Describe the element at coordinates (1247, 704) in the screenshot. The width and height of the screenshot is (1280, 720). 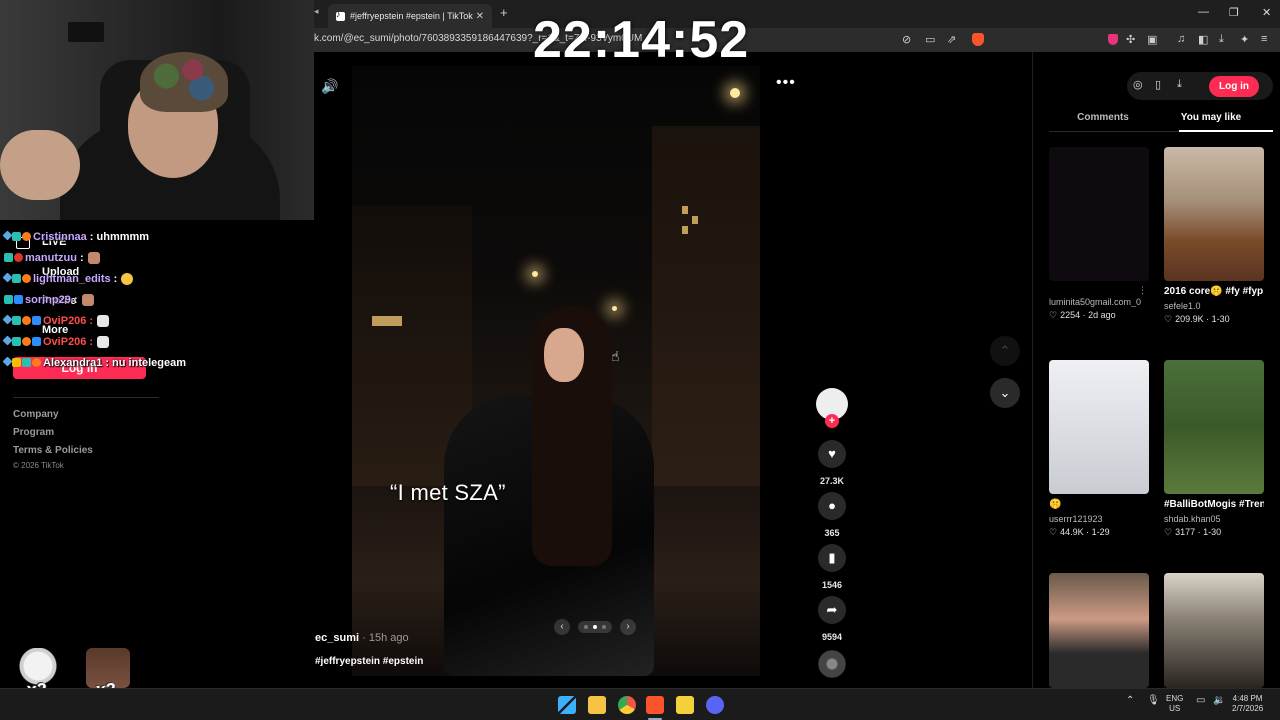
I see `system-clock: 4:48 PM 2/7/2026` at that location.